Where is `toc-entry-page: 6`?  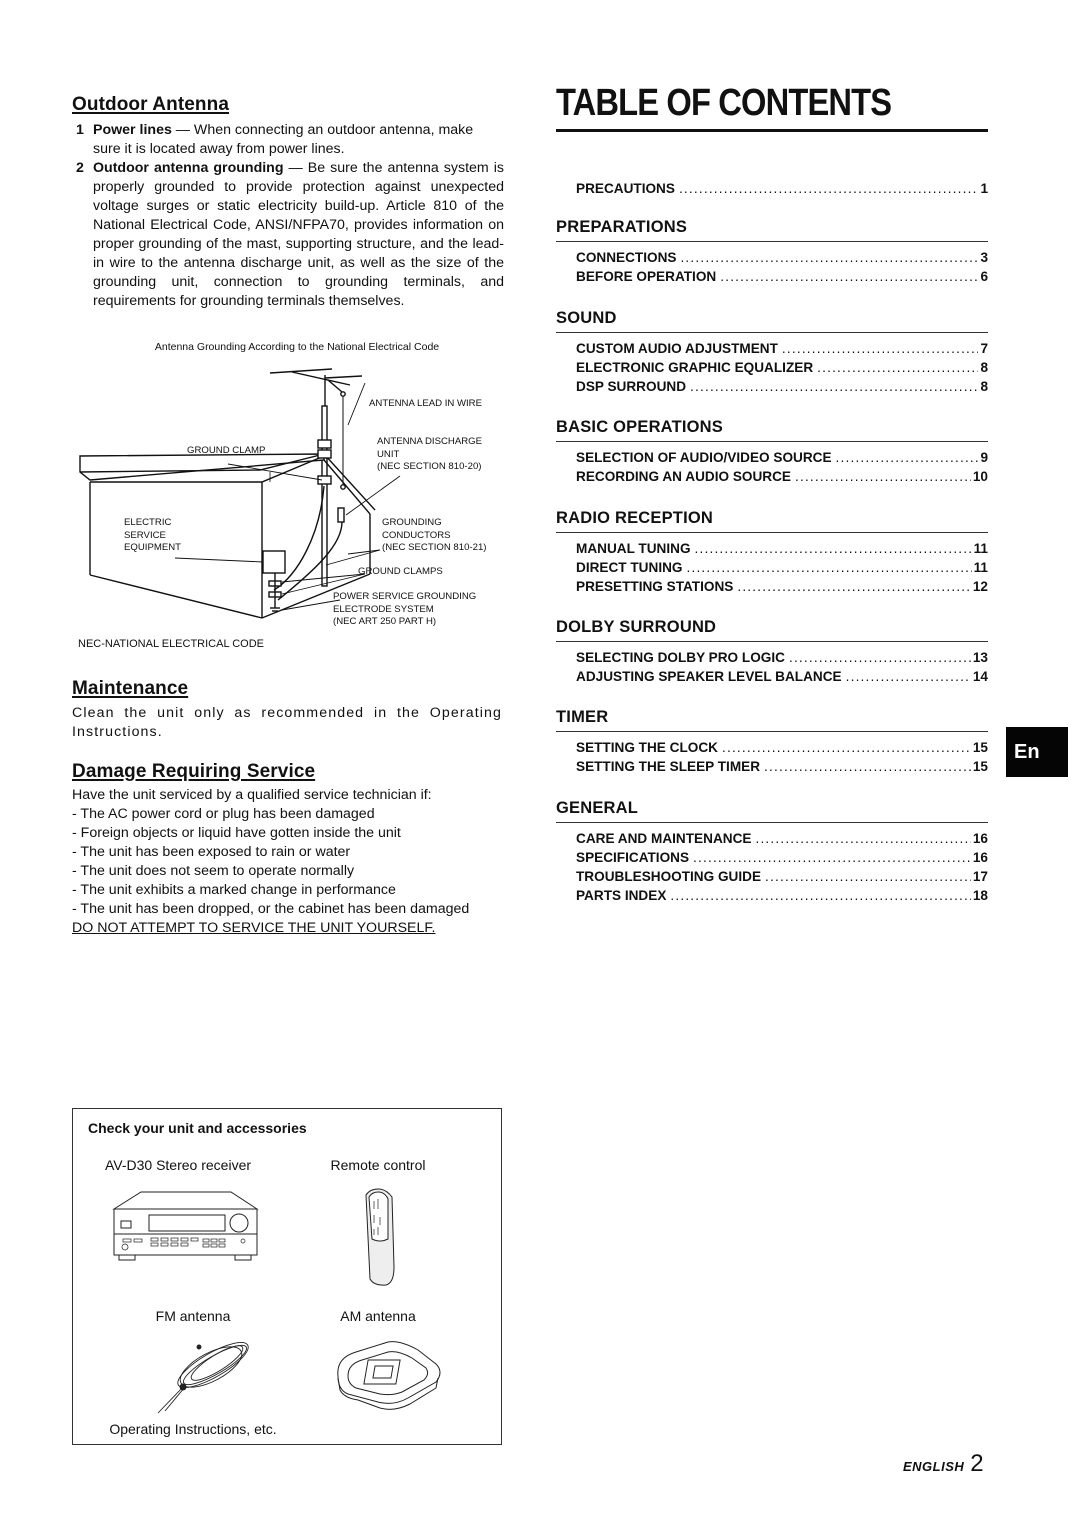 toc-entry-page: 6 is located at coordinates (984, 276).